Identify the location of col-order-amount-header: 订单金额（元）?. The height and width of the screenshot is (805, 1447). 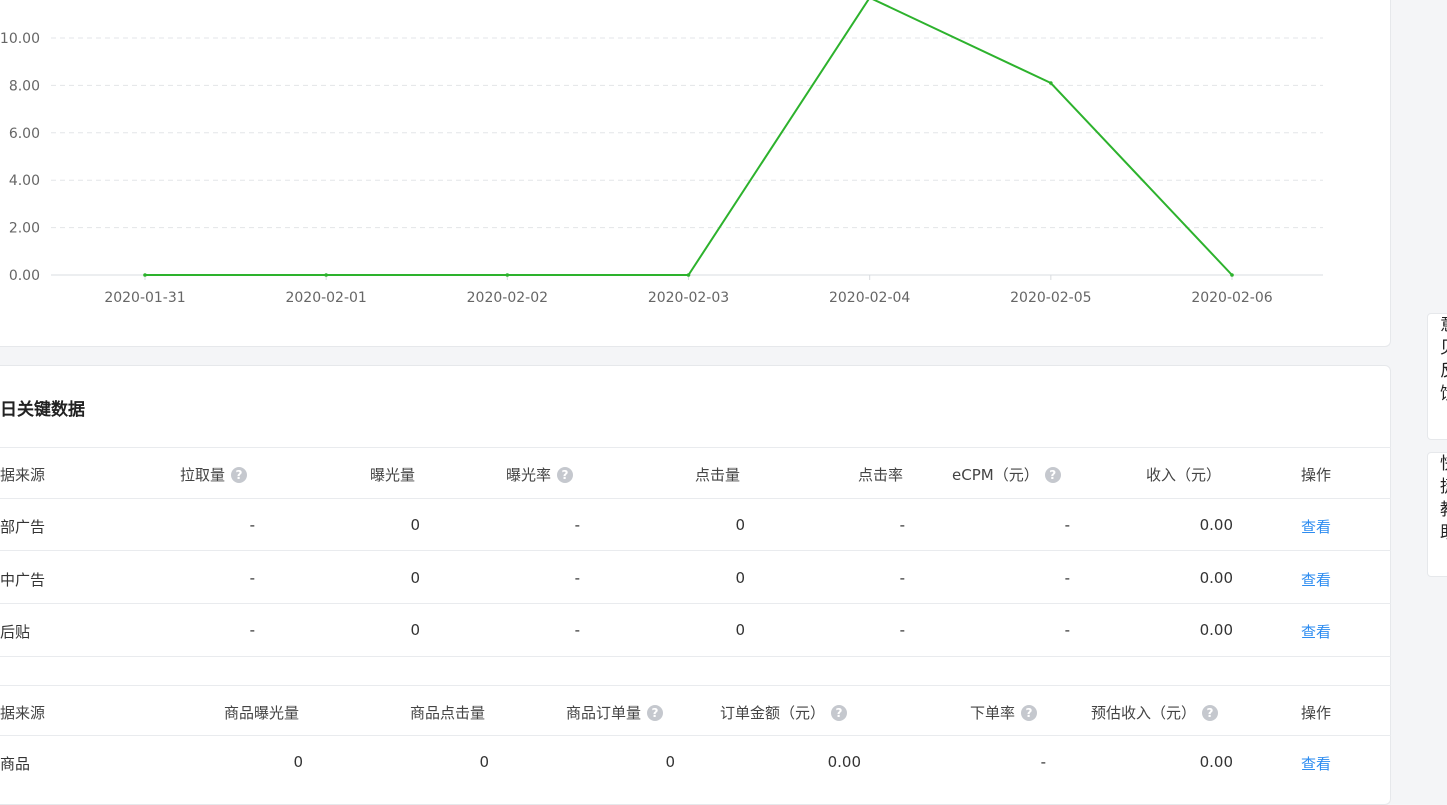
(784, 712).